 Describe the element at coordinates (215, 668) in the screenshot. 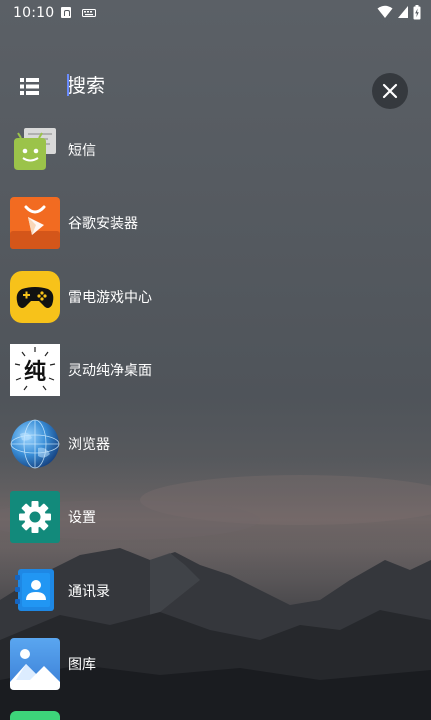

I see `app-item-gallery: 图库` at that location.